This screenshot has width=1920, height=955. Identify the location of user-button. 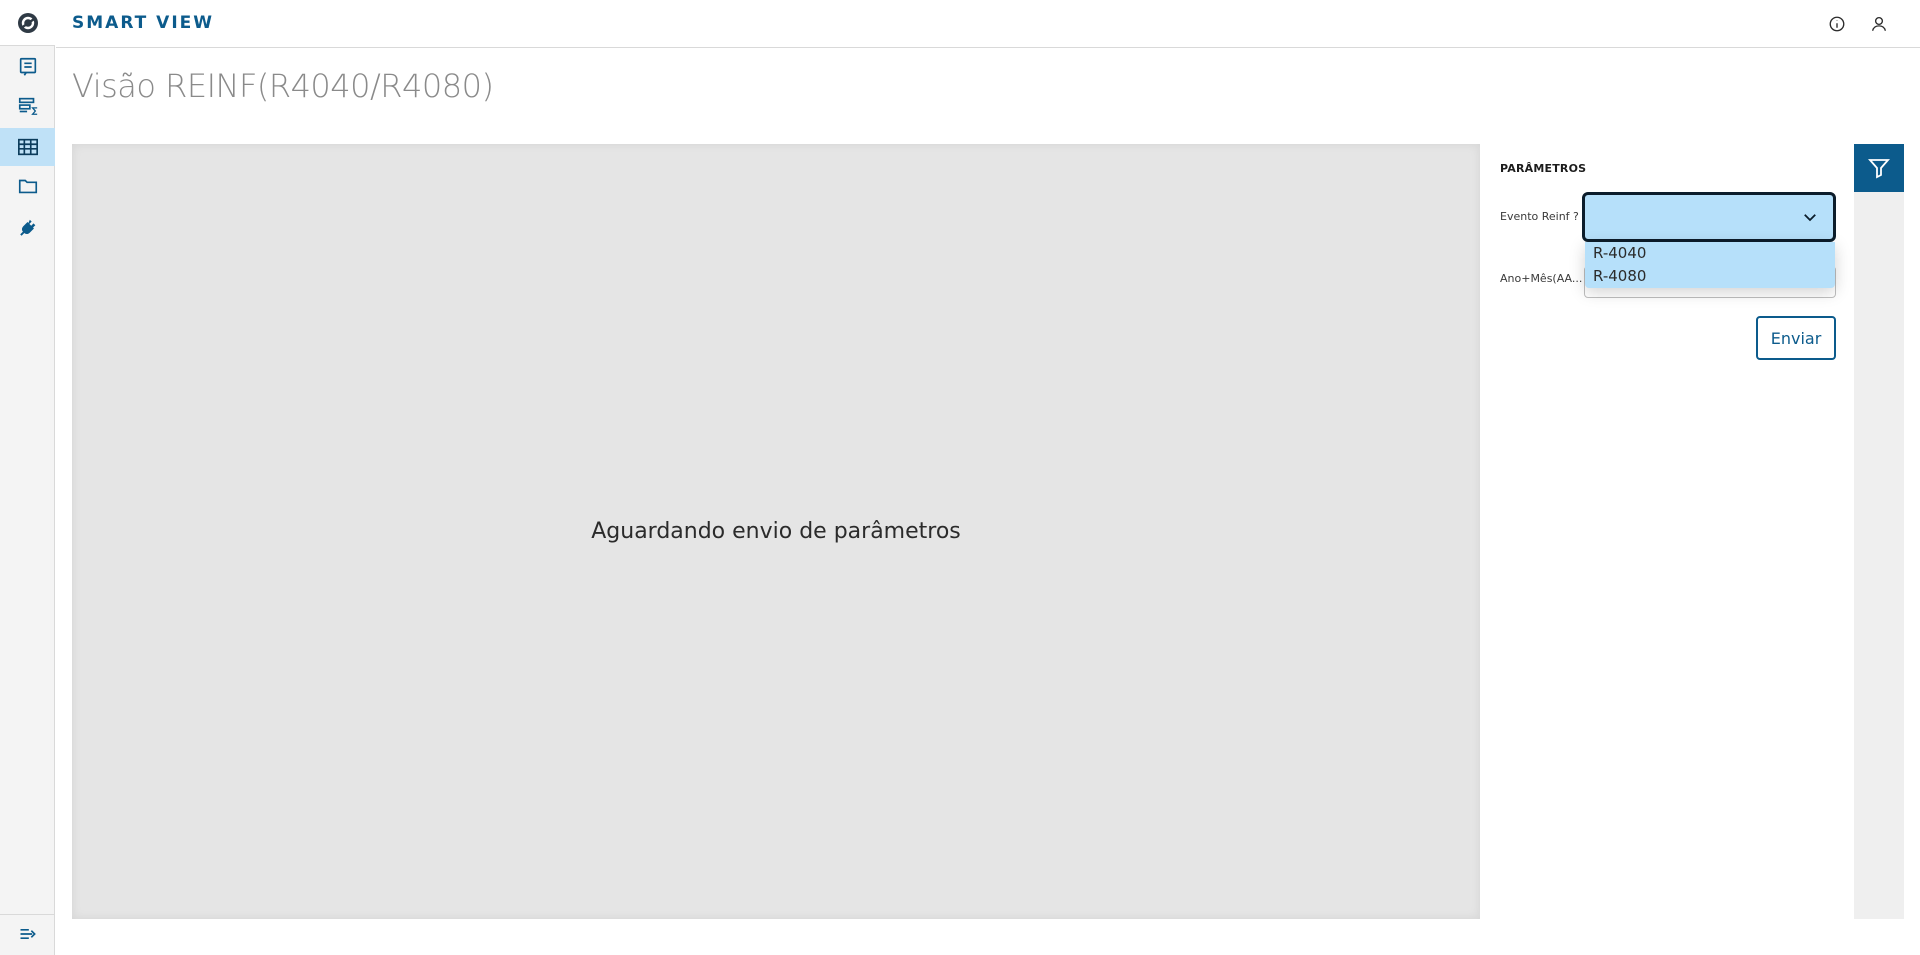
(1879, 24).